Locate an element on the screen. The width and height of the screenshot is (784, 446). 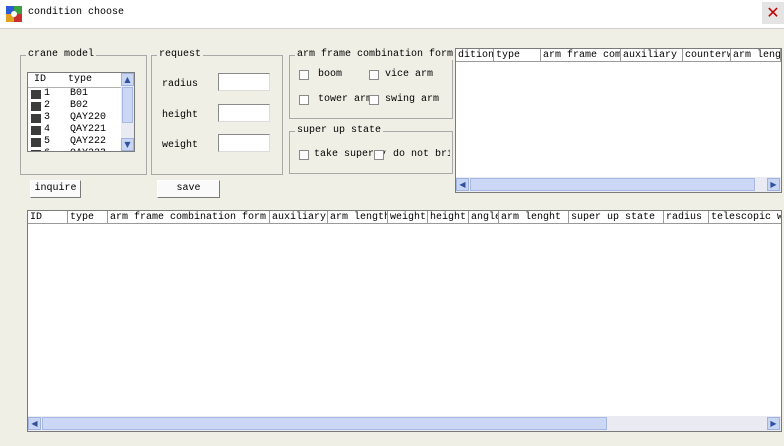
swing-arm-checkbox is located at coordinates (374, 100).